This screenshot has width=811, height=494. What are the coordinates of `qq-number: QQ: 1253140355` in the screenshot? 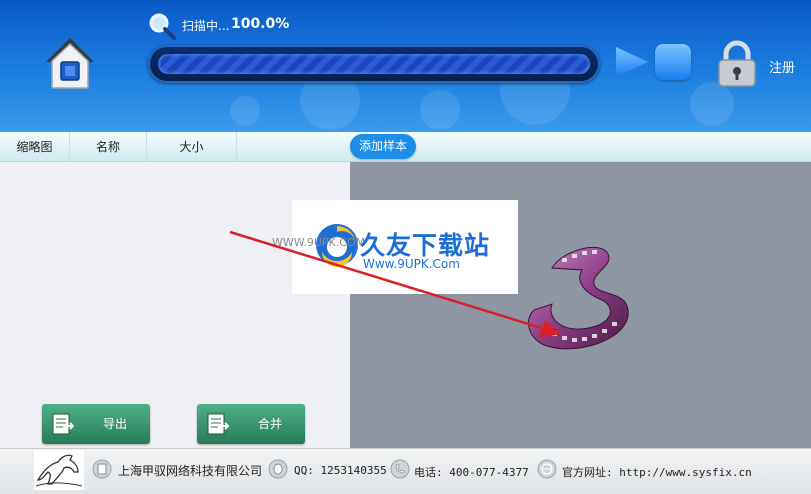 It's located at (340, 470).